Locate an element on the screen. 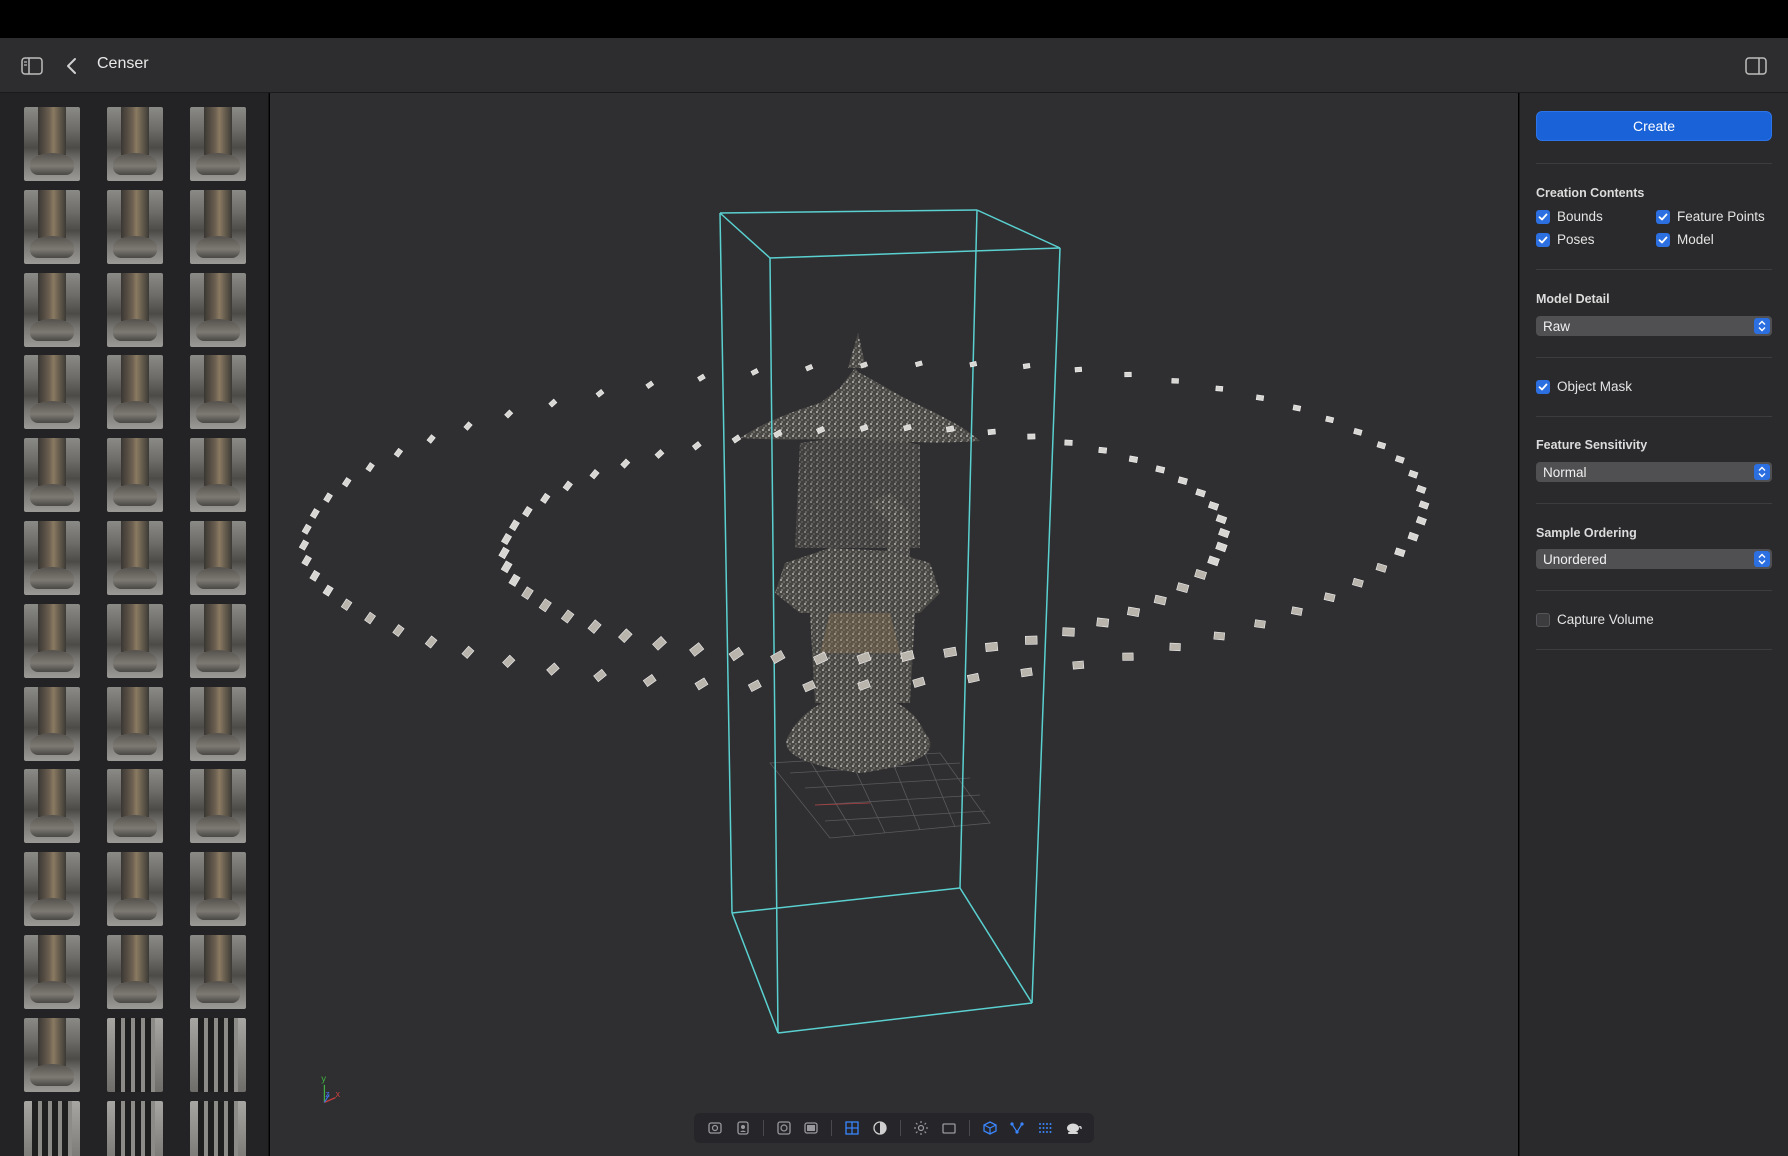 This screenshot has height=1156, width=1788. nodes-icon is located at coordinates (1017, 1128).